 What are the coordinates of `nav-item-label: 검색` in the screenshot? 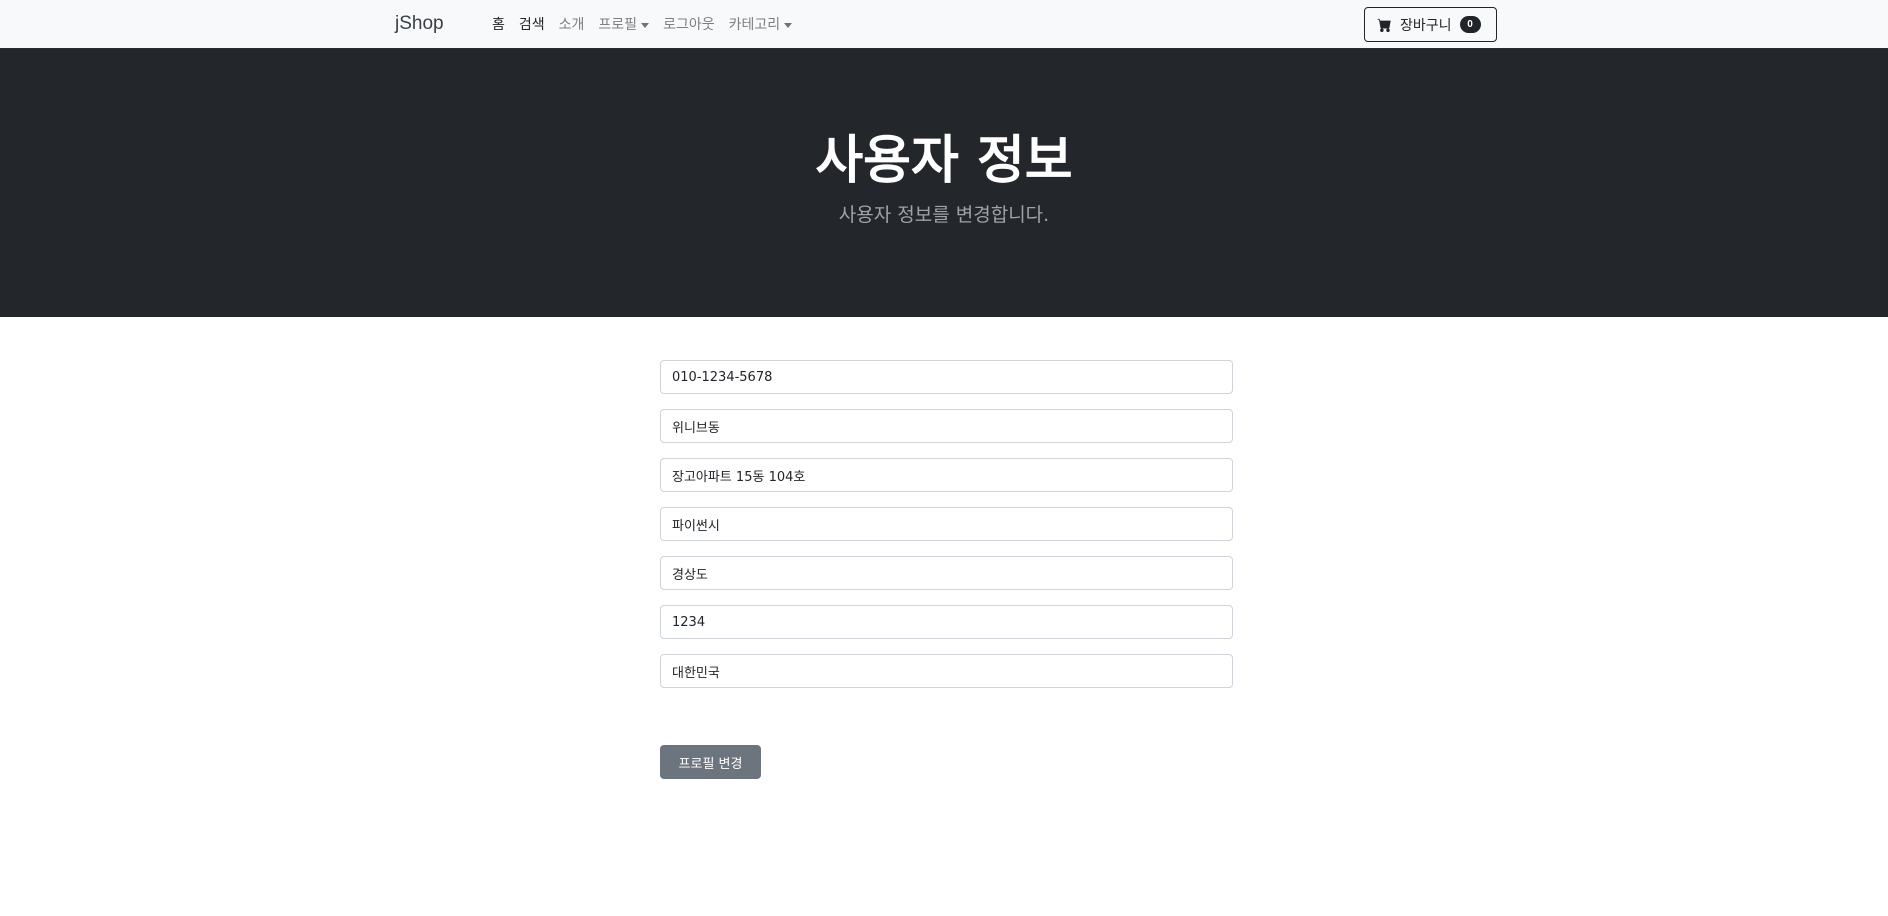 It's located at (531, 25).